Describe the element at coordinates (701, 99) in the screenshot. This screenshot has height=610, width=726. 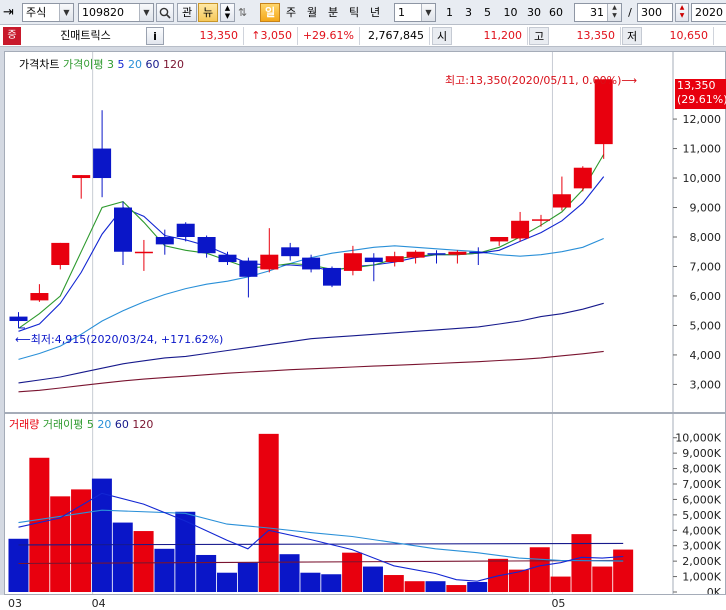
I see `current-price-tag-rate: (29.61%)` at that location.